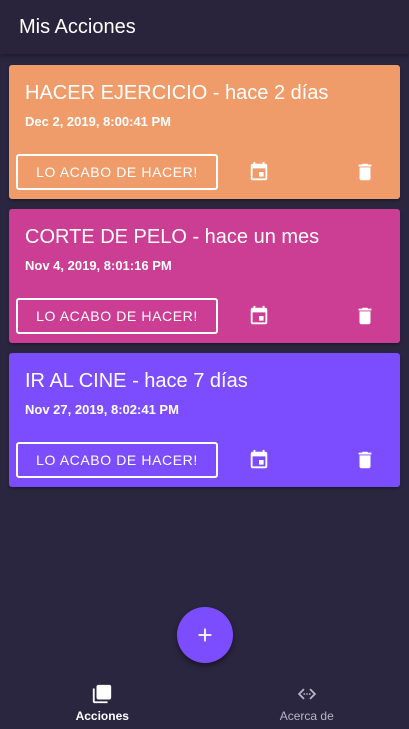 This screenshot has height=729, width=409. Describe the element at coordinates (77, 26) in the screenshot. I see `page-title: Mis Acciones` at that location.